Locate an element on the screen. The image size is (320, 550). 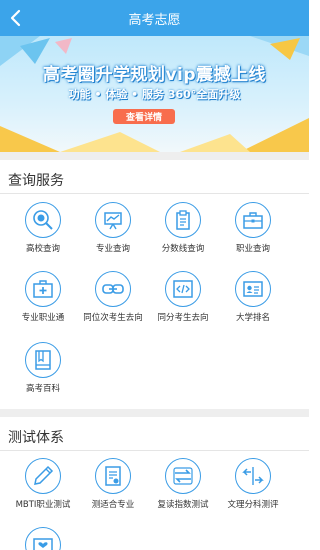
link-icon is located at coordinates (113, 289).